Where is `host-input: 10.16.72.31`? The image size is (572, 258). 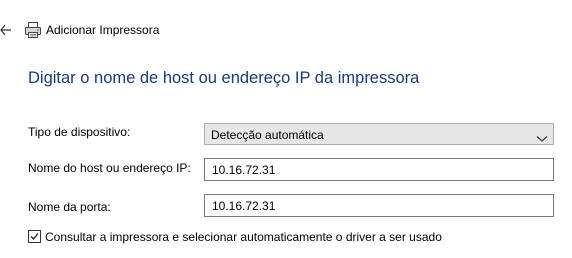 host-input: 10.16.72.31 is located at coordinates (379, 169).